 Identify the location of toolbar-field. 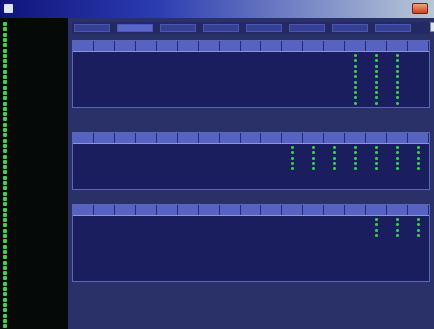
(432, 27).